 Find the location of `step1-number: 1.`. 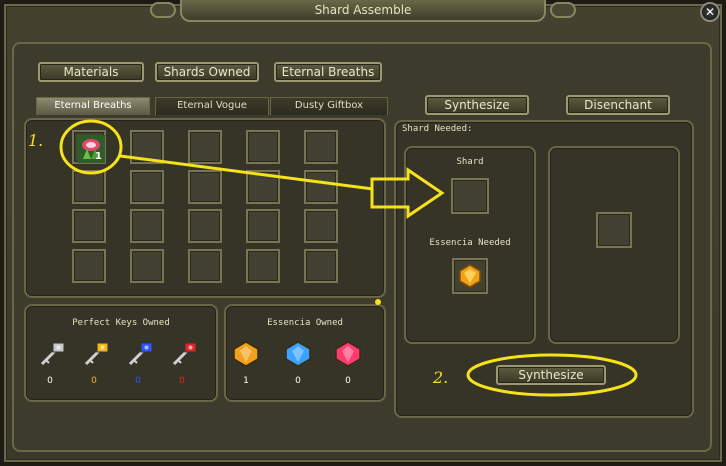

step1-number: 1. is located at coordinates (36, 140).